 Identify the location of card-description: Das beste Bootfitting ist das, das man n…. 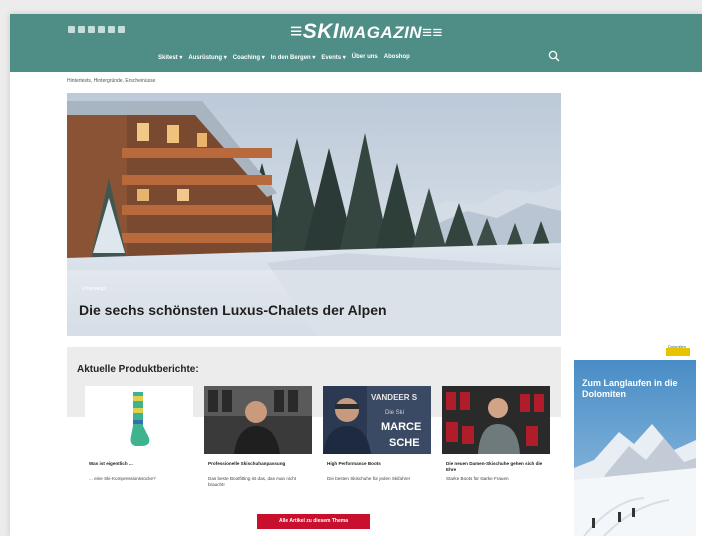
(252, 481).